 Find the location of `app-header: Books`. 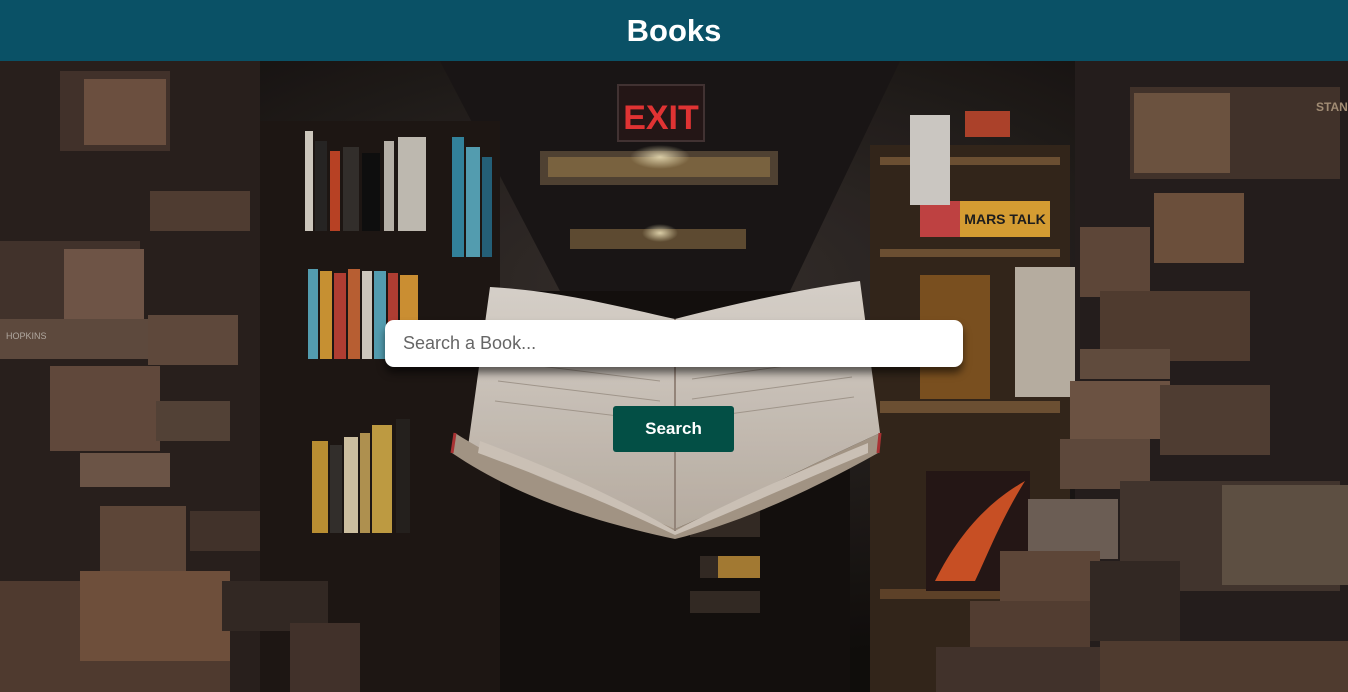

app-header: Books is located at coordinates (674, 30).